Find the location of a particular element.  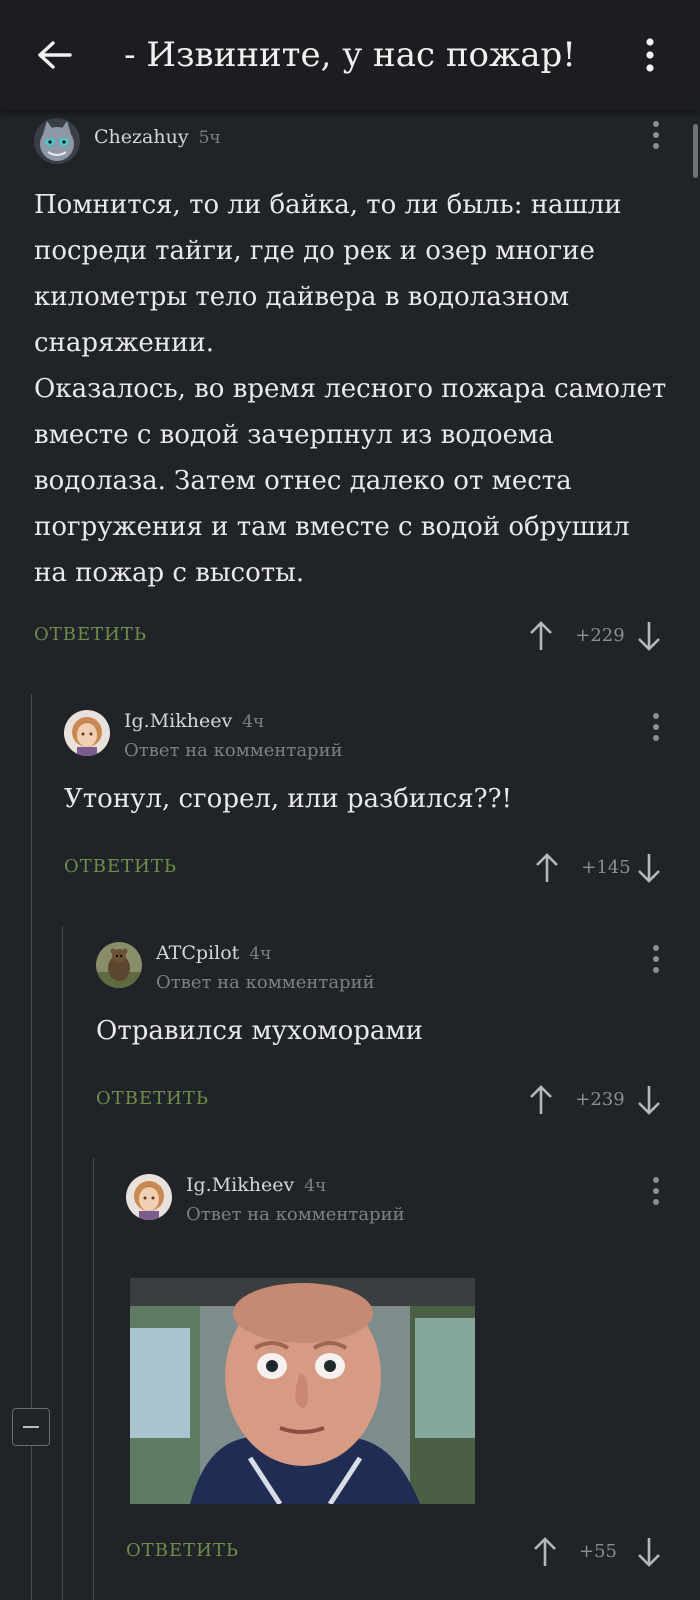

comment-time: 5ч is located at coordinates (209, 138).